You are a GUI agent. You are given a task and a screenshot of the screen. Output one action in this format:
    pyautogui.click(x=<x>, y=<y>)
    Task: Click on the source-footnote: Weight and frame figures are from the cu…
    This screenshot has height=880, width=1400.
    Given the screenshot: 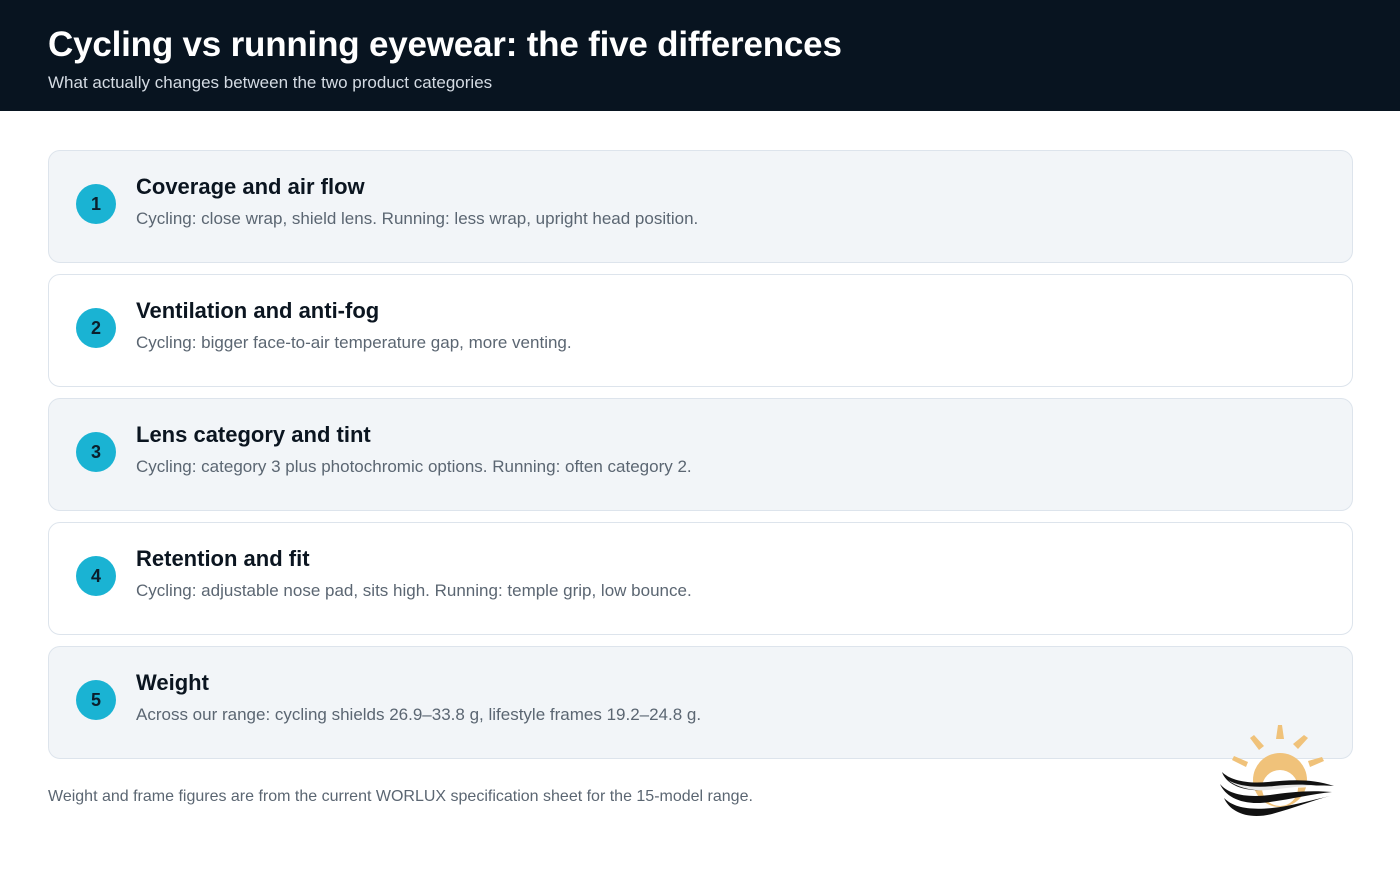 What is the action you would take?
    pyautogui.click(x=400, y=796)
    